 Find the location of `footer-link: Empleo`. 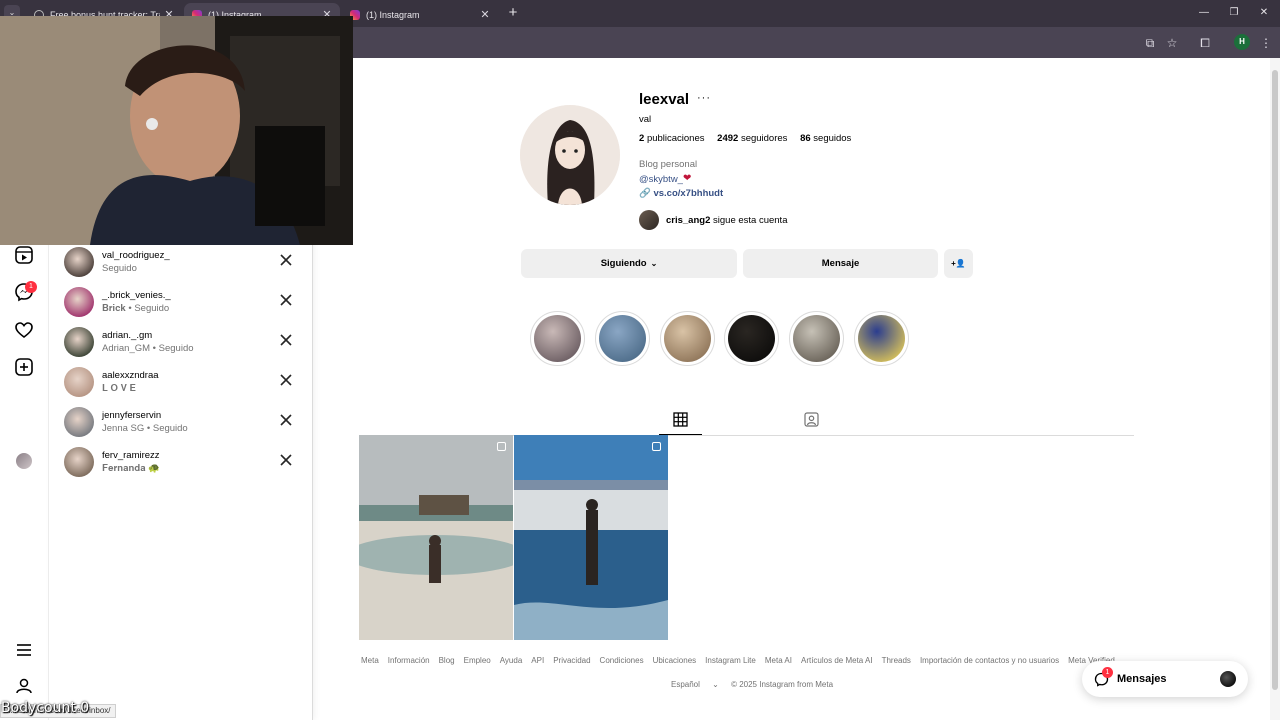

footer-link: Empleo is located at coordinates (477, 660).